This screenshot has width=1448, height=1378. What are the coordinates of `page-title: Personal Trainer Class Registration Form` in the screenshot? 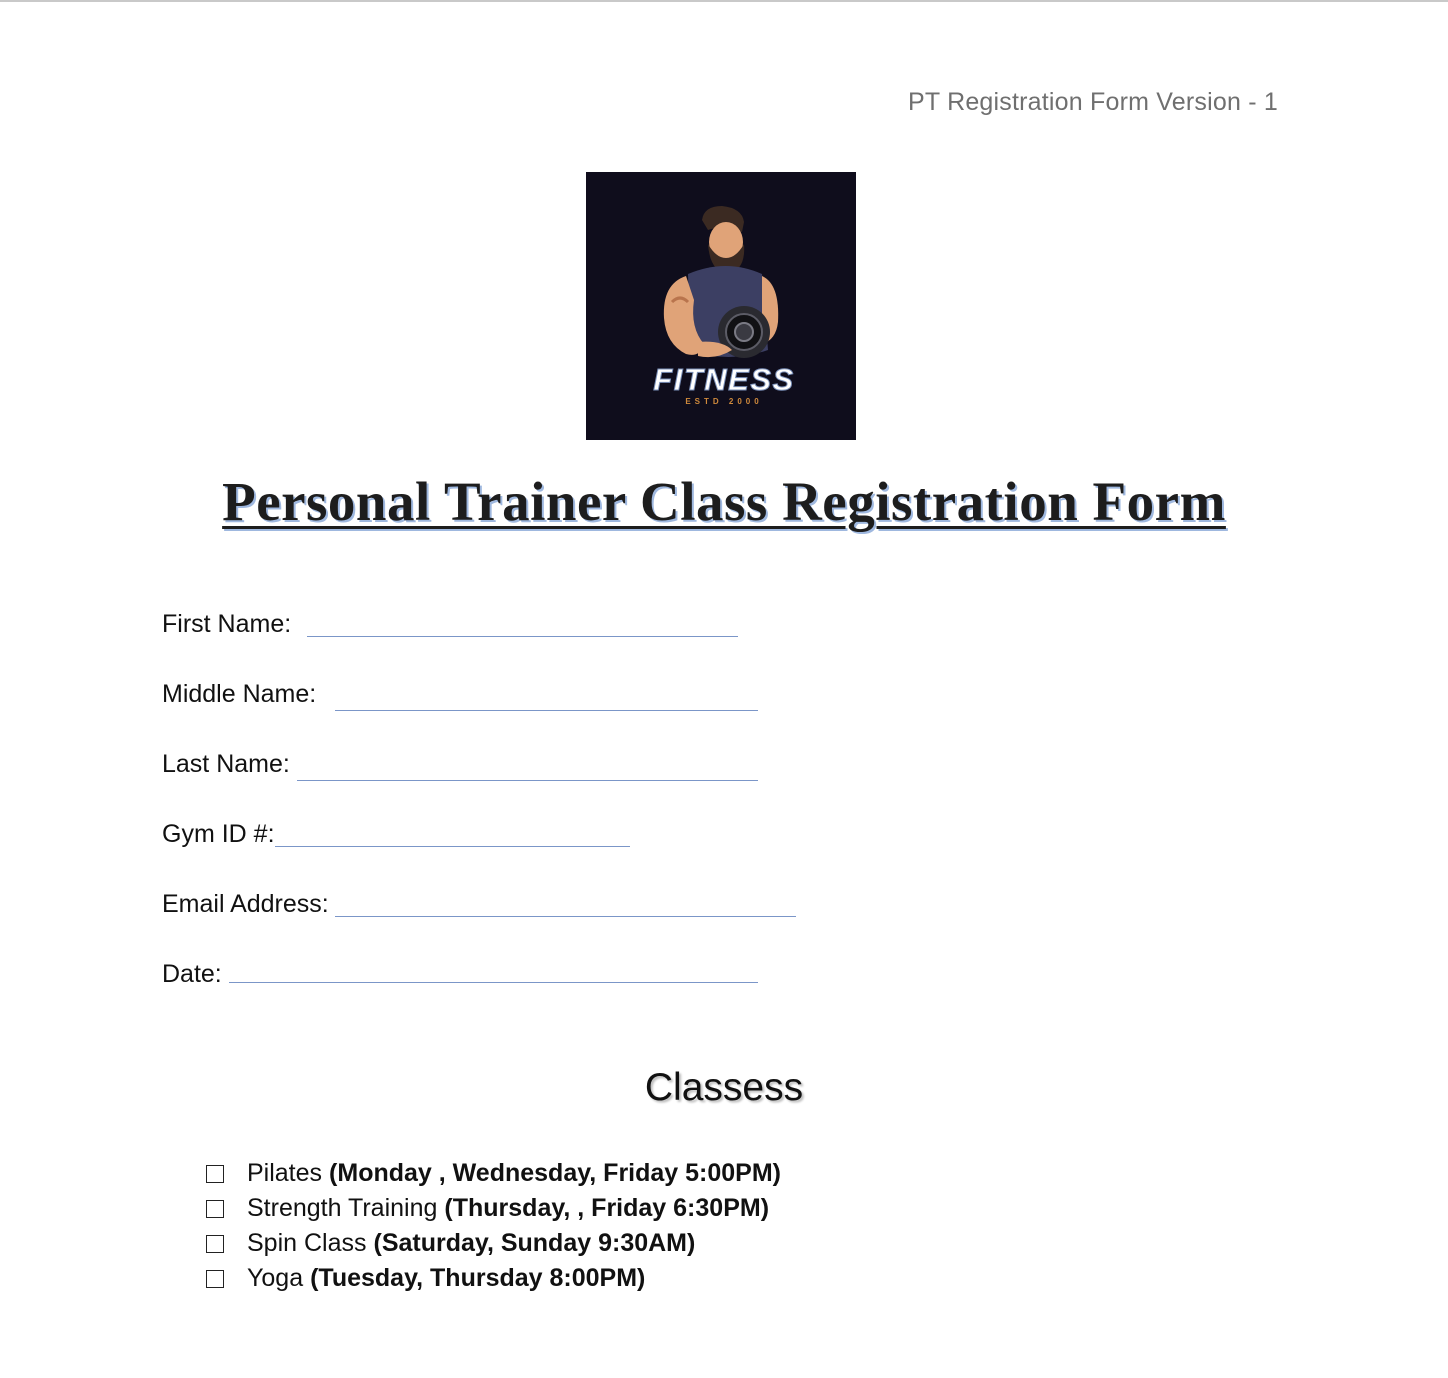 It's located at (724, 501).